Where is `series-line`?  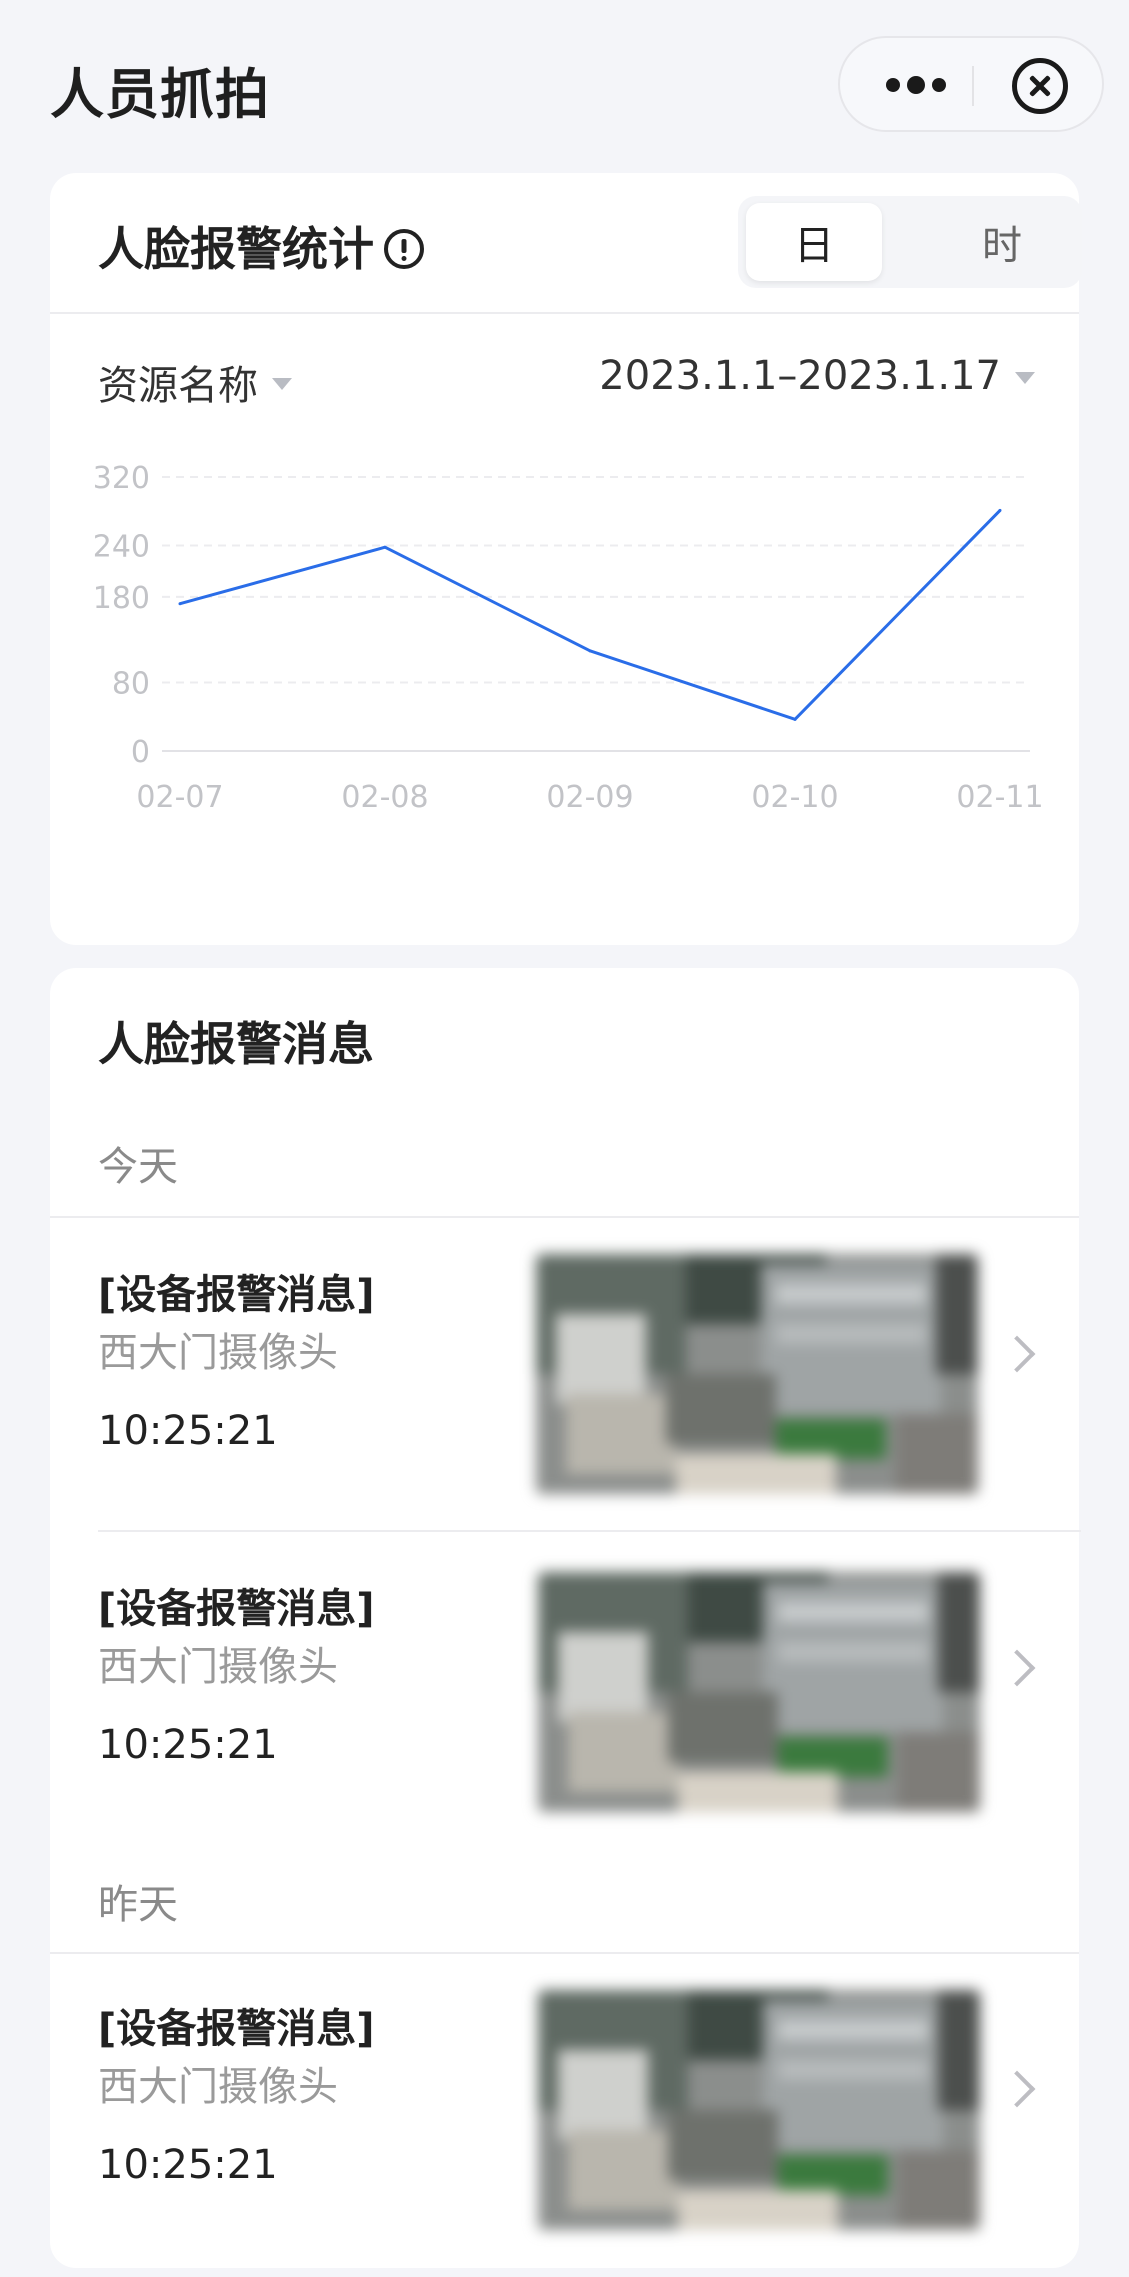 series-line is located at coordinates (590, 615).